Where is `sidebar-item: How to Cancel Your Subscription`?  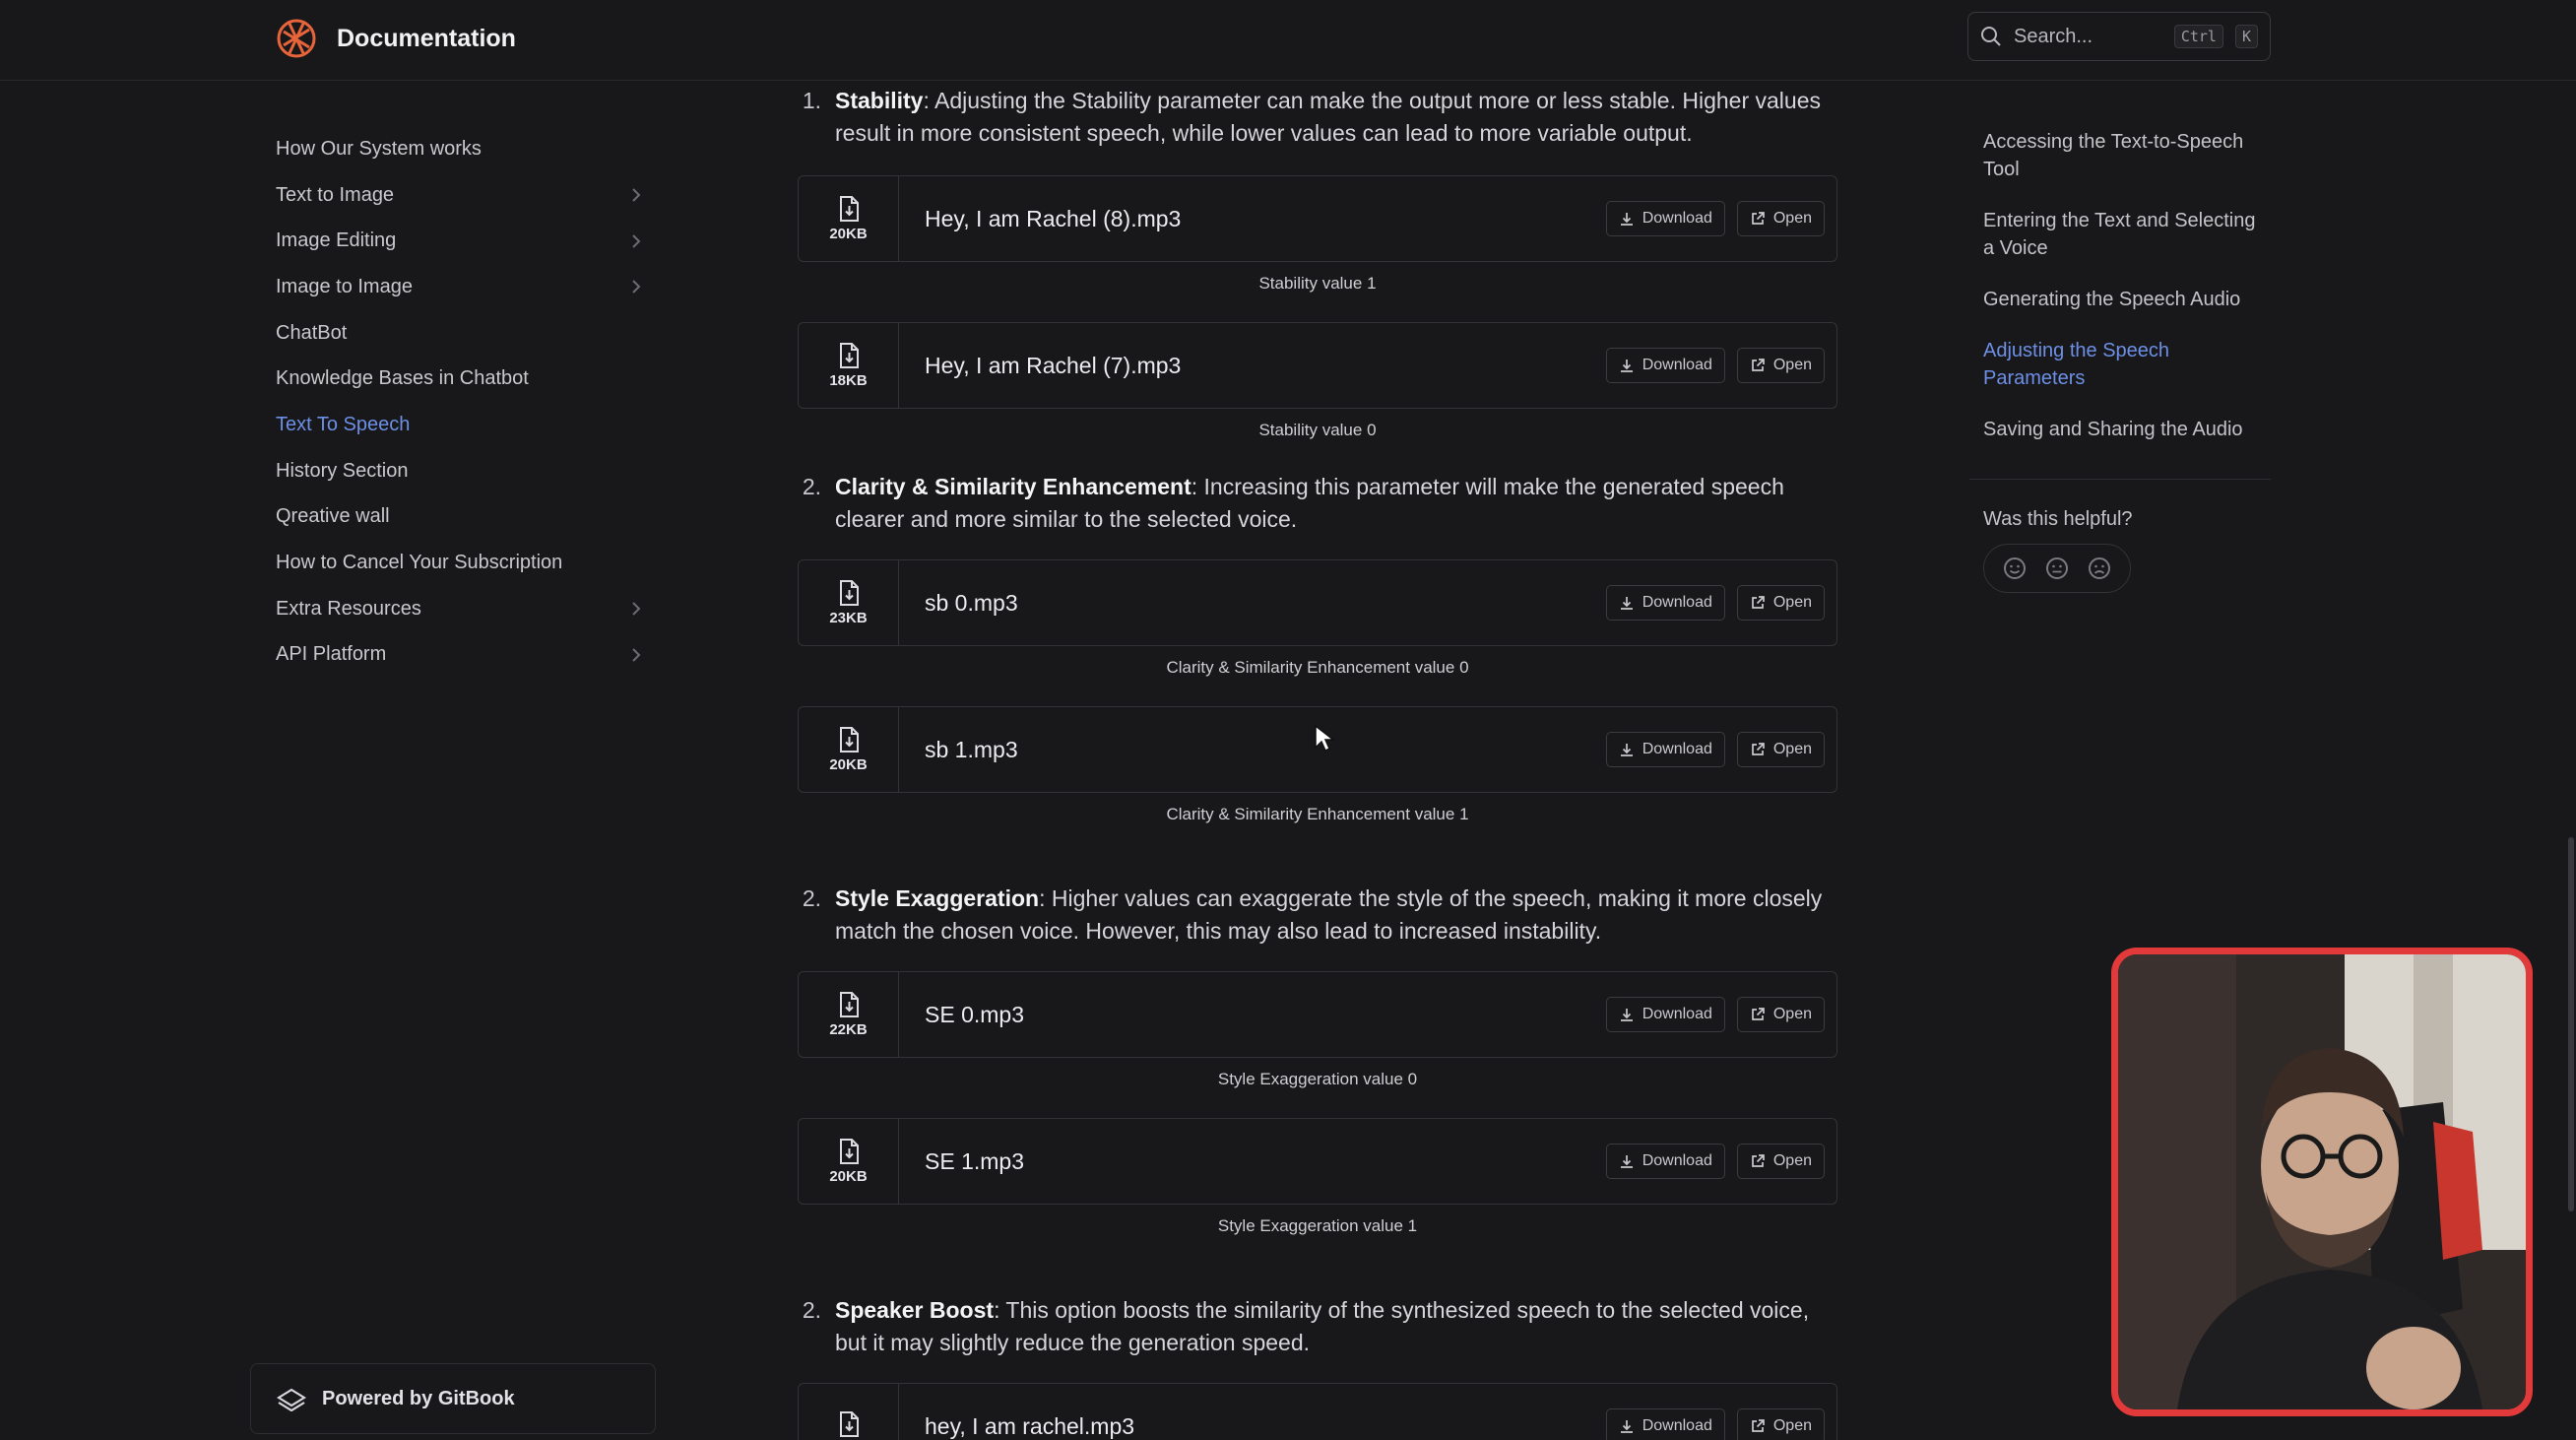
sidebar-item: How to Cancel Your Subscription is located at coordinates (463, 563).